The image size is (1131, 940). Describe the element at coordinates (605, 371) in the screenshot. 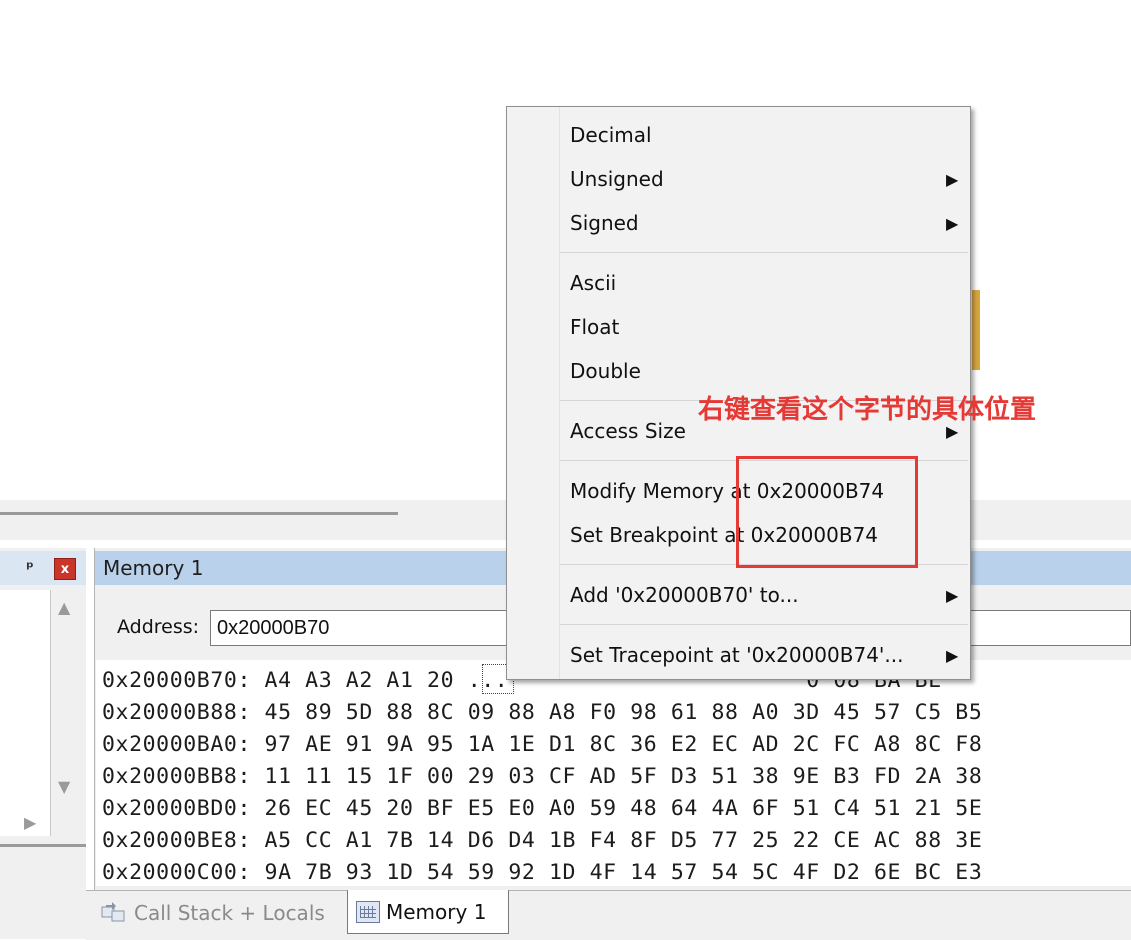

I see `menu-item-double: Double` at that location.